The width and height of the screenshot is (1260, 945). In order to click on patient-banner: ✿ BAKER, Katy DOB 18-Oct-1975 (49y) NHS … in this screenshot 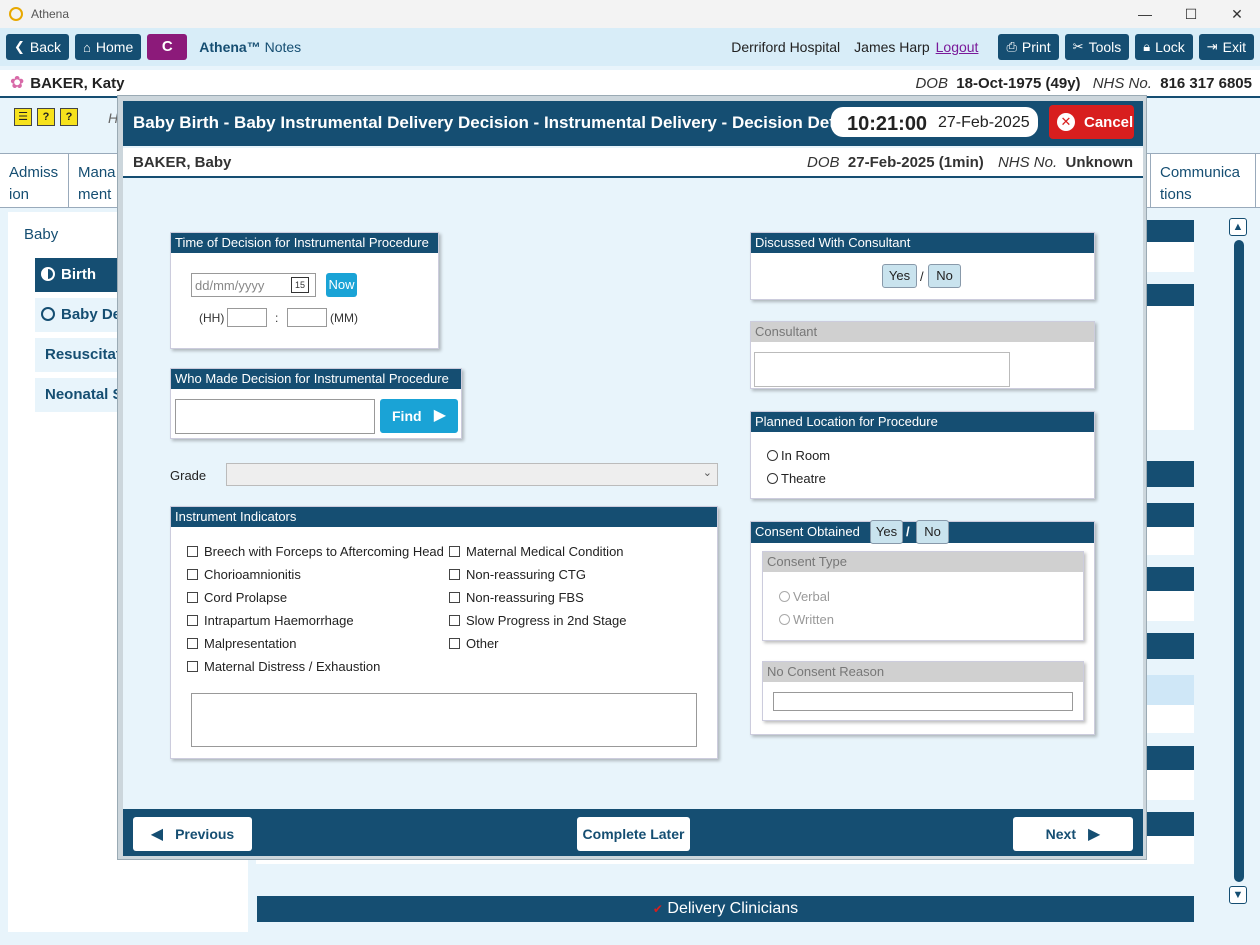, I will do `click(630, 84)`.